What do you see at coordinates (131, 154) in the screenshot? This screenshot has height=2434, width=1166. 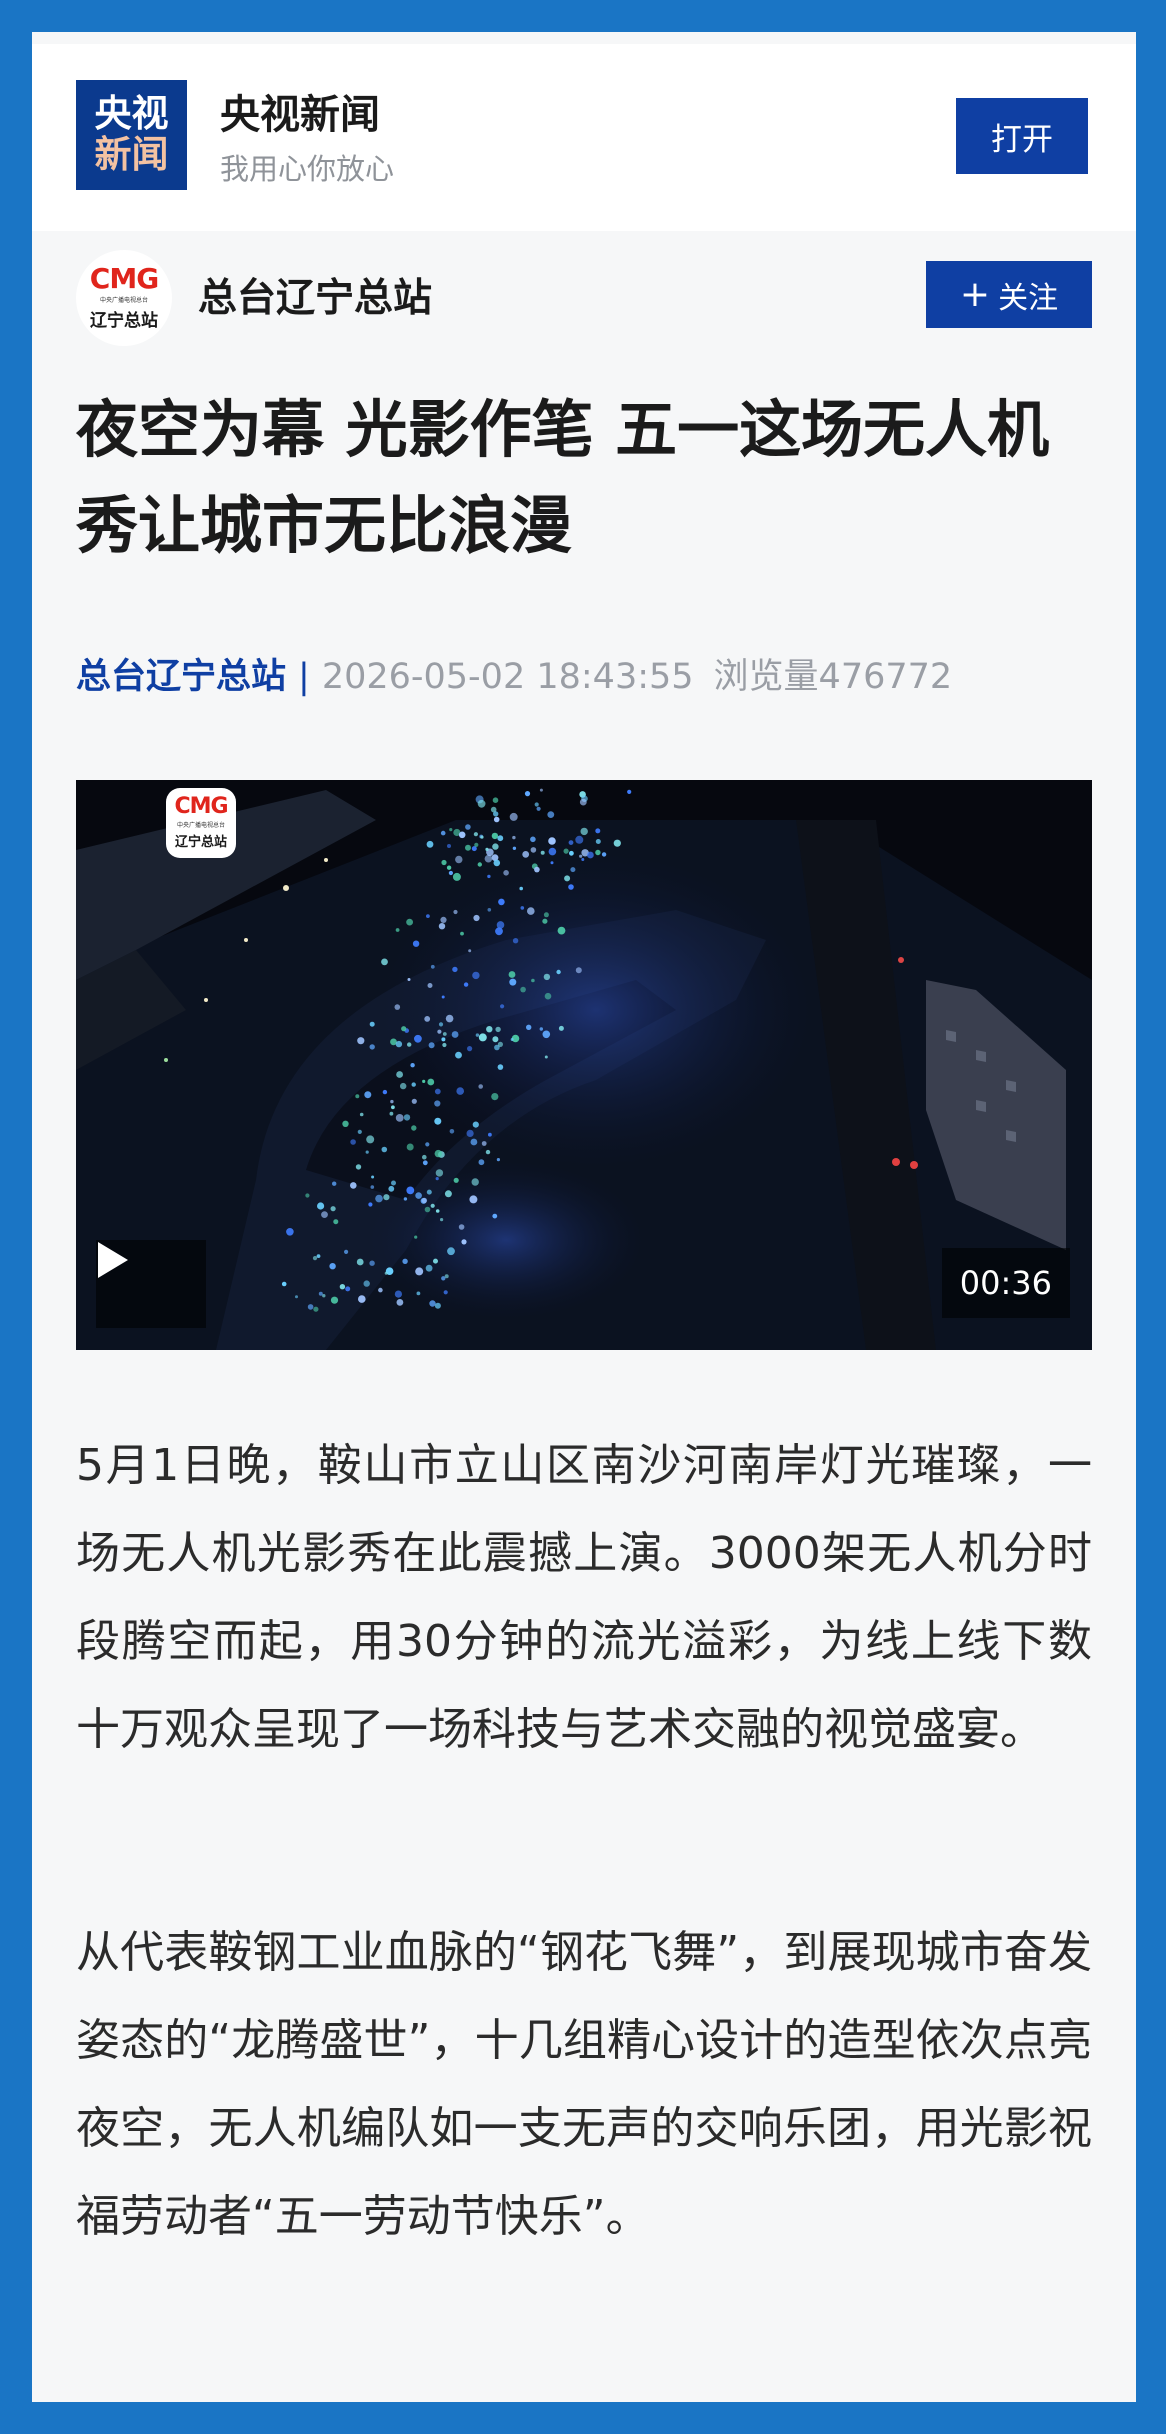 I see `app-logo-line2: 新闻` at bounding box center [131, 154].